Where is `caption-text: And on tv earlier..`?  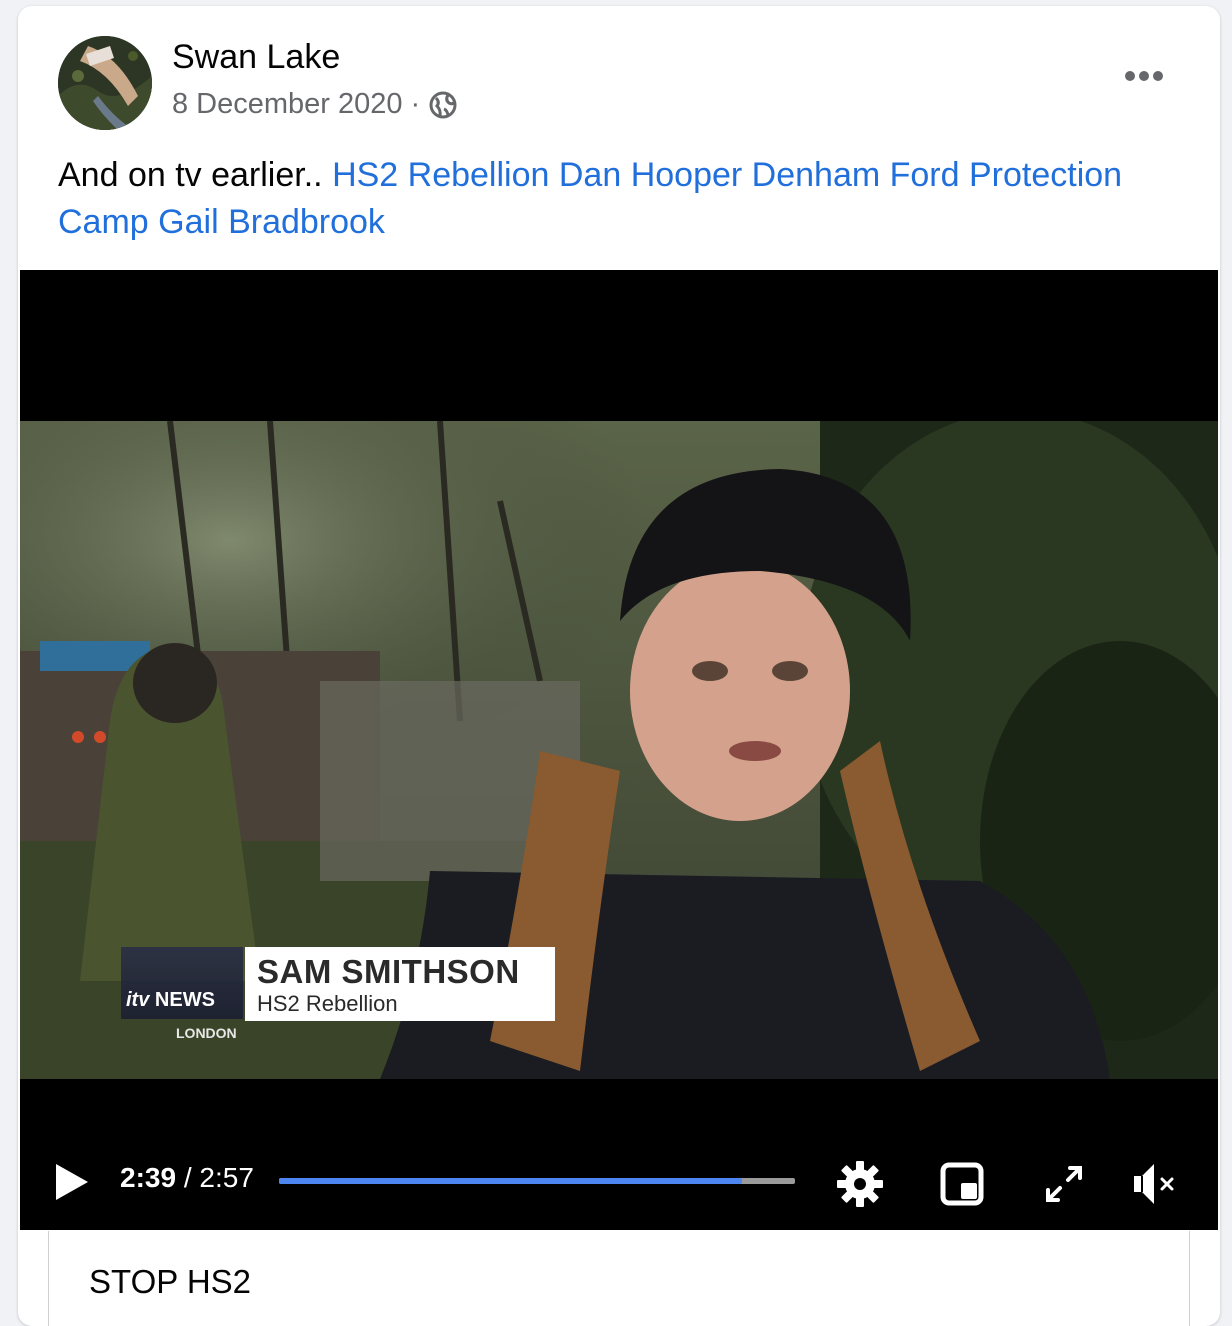
caption-text: And on tv earlier.. is located at coordinates (190, 175).